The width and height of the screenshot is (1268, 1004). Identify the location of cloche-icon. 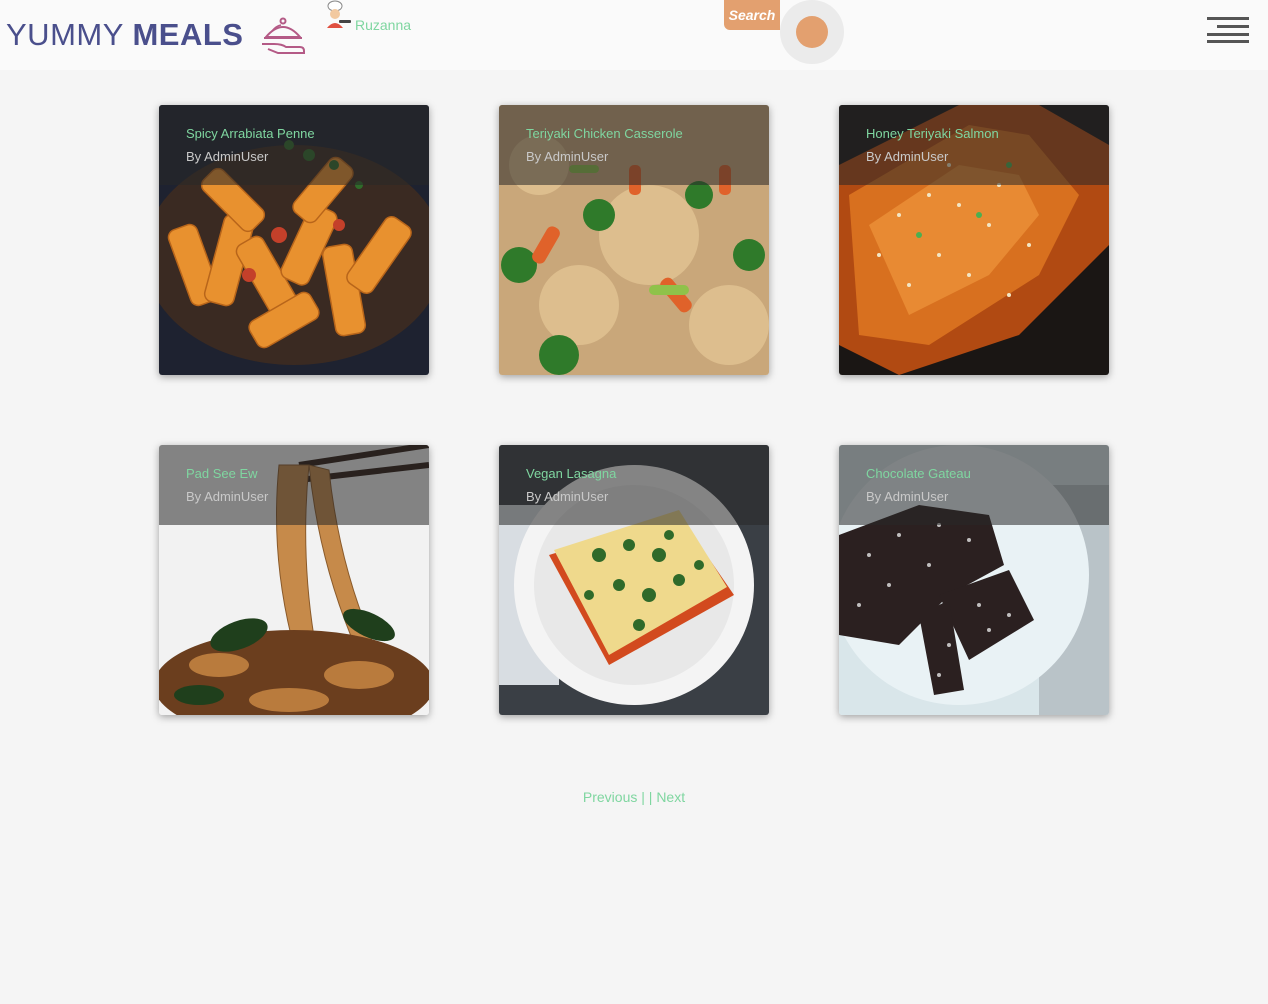
(283, 35).